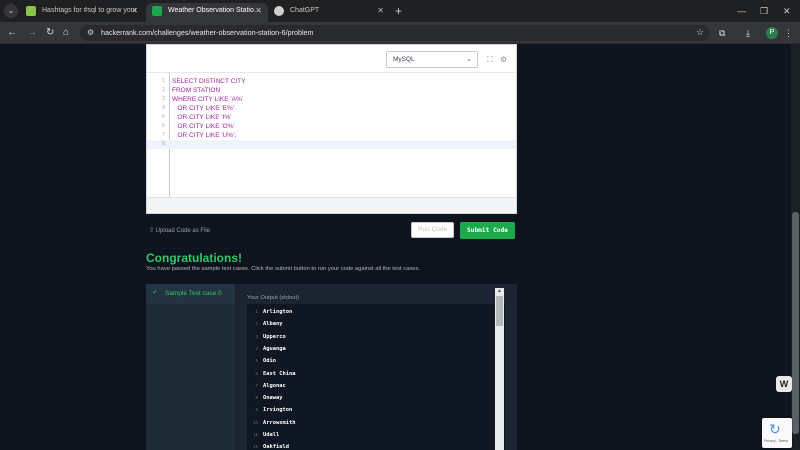 The height and width of the screenshot is (450, 800). Describe the element at coordinates (12, 33) in the screenshot. I see `back-arrow-icon: ←` at that location.